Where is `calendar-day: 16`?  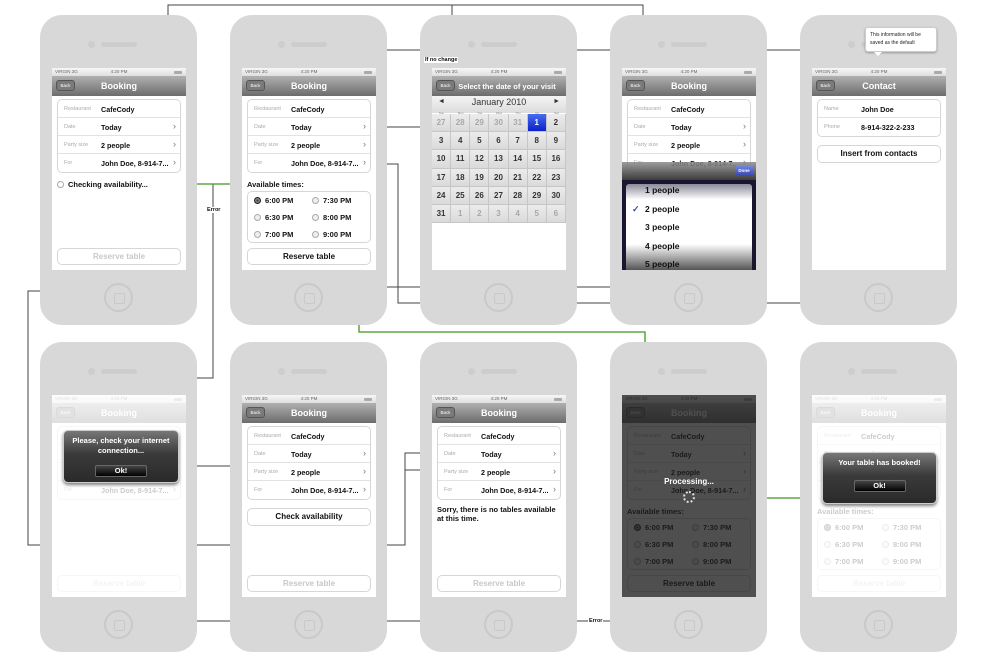
calendar-day: 16 is located at coordinates (556, 159).